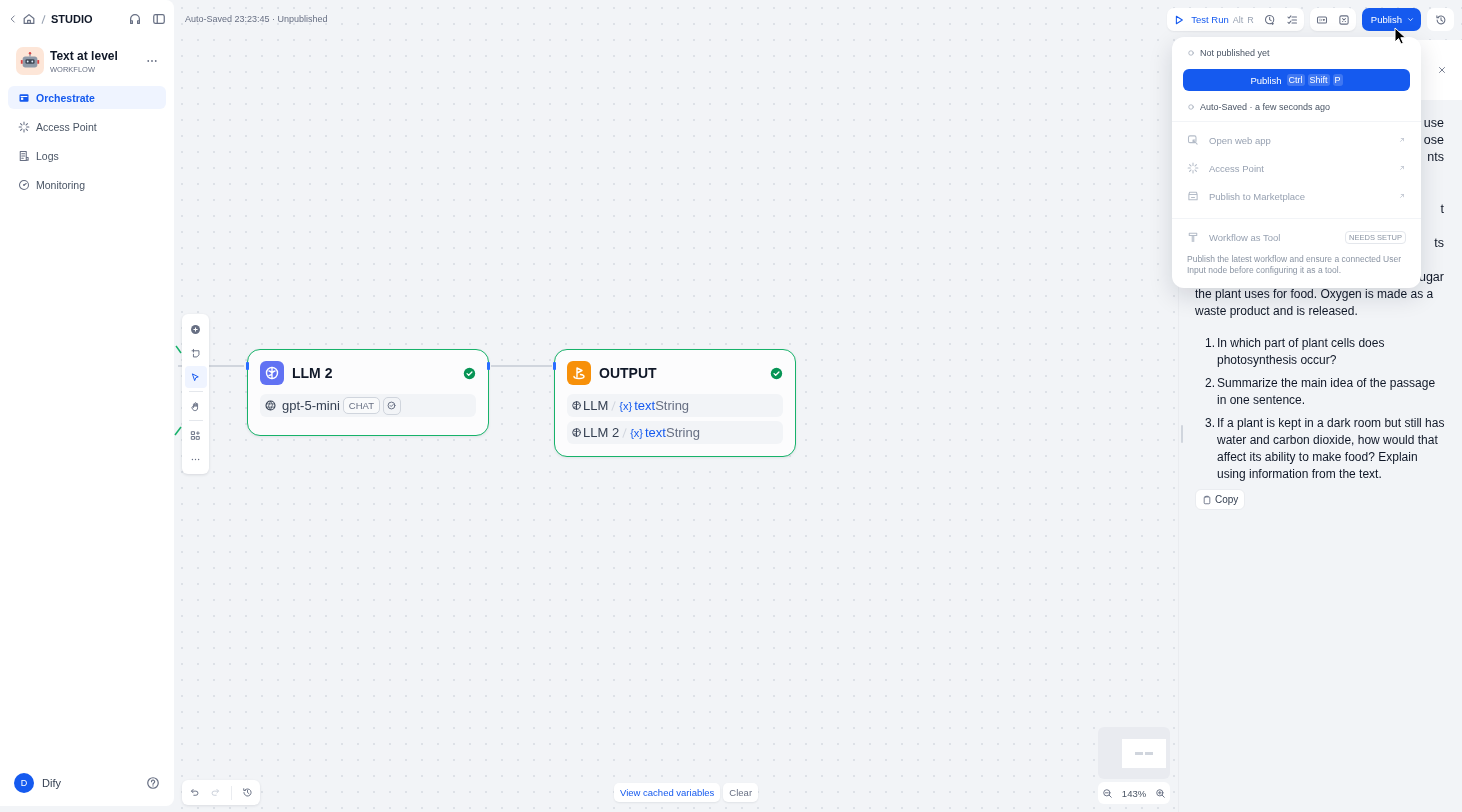  I want to click on model-logo-icon, so click(270, 405).